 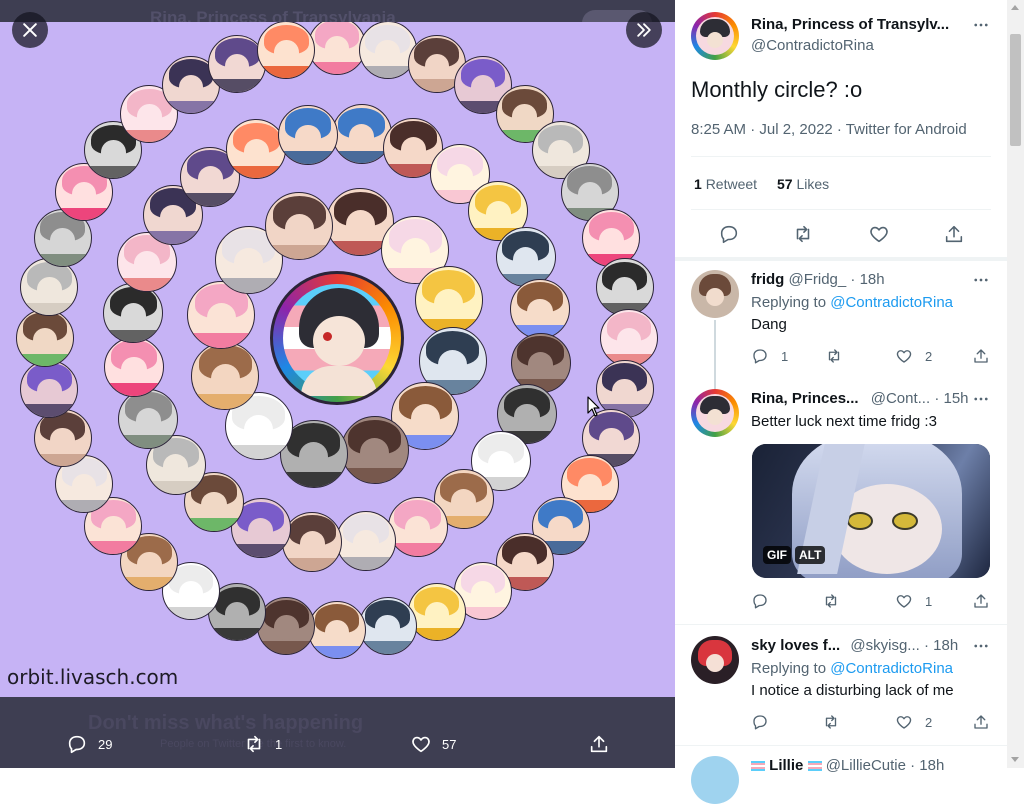 What do you see at coordinates (789, 668) in the screenshot?
I see `replying-to-label: Replying to` at bounding box center [789, 668].